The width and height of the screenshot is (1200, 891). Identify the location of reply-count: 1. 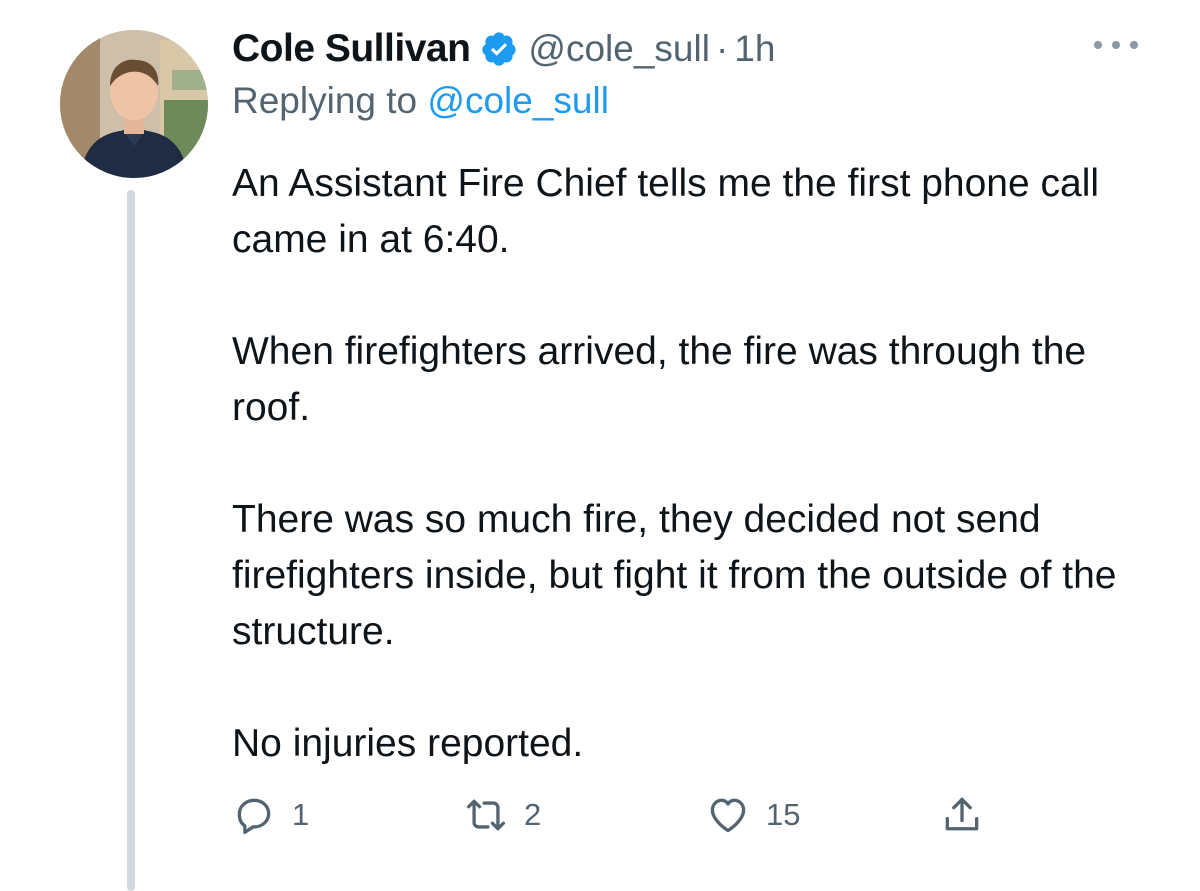
(301, 814).